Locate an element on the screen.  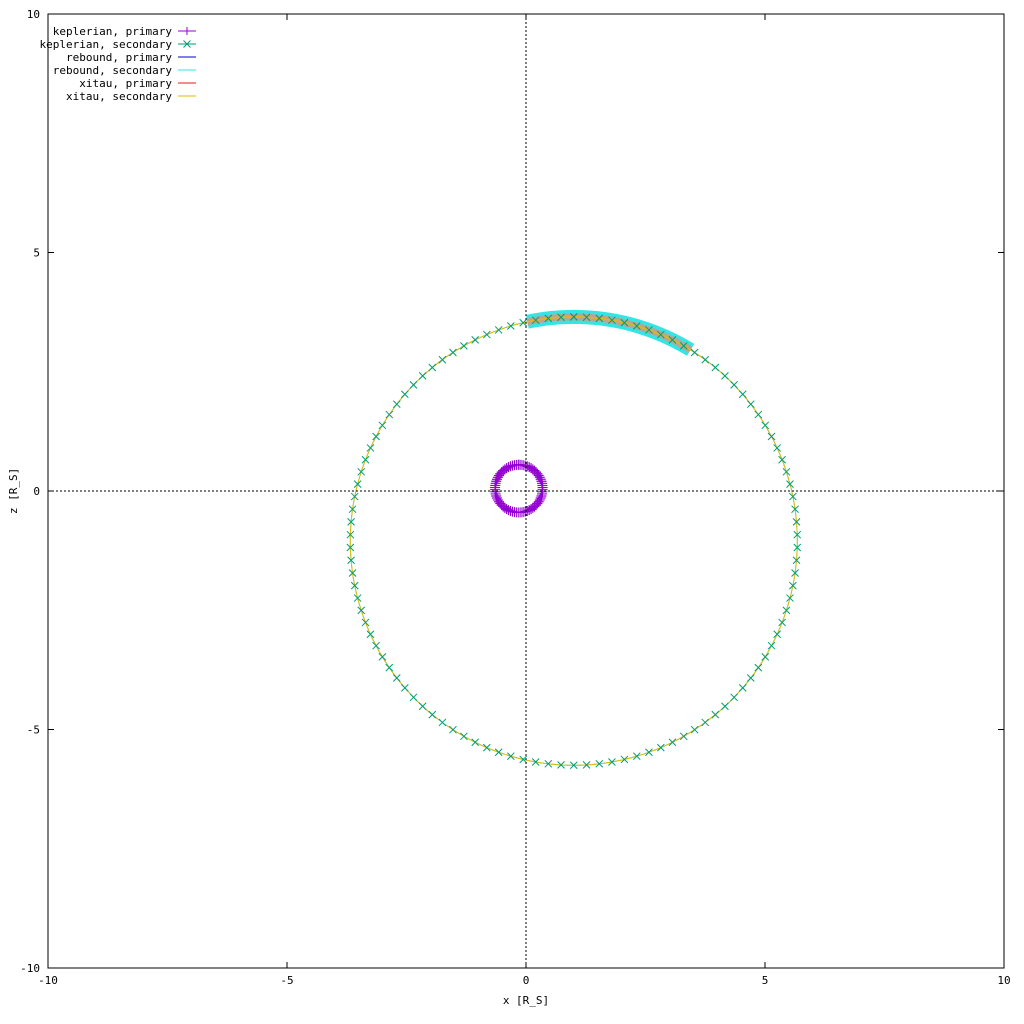
x-tick-label: 5 is located at coordinates (765, 980).